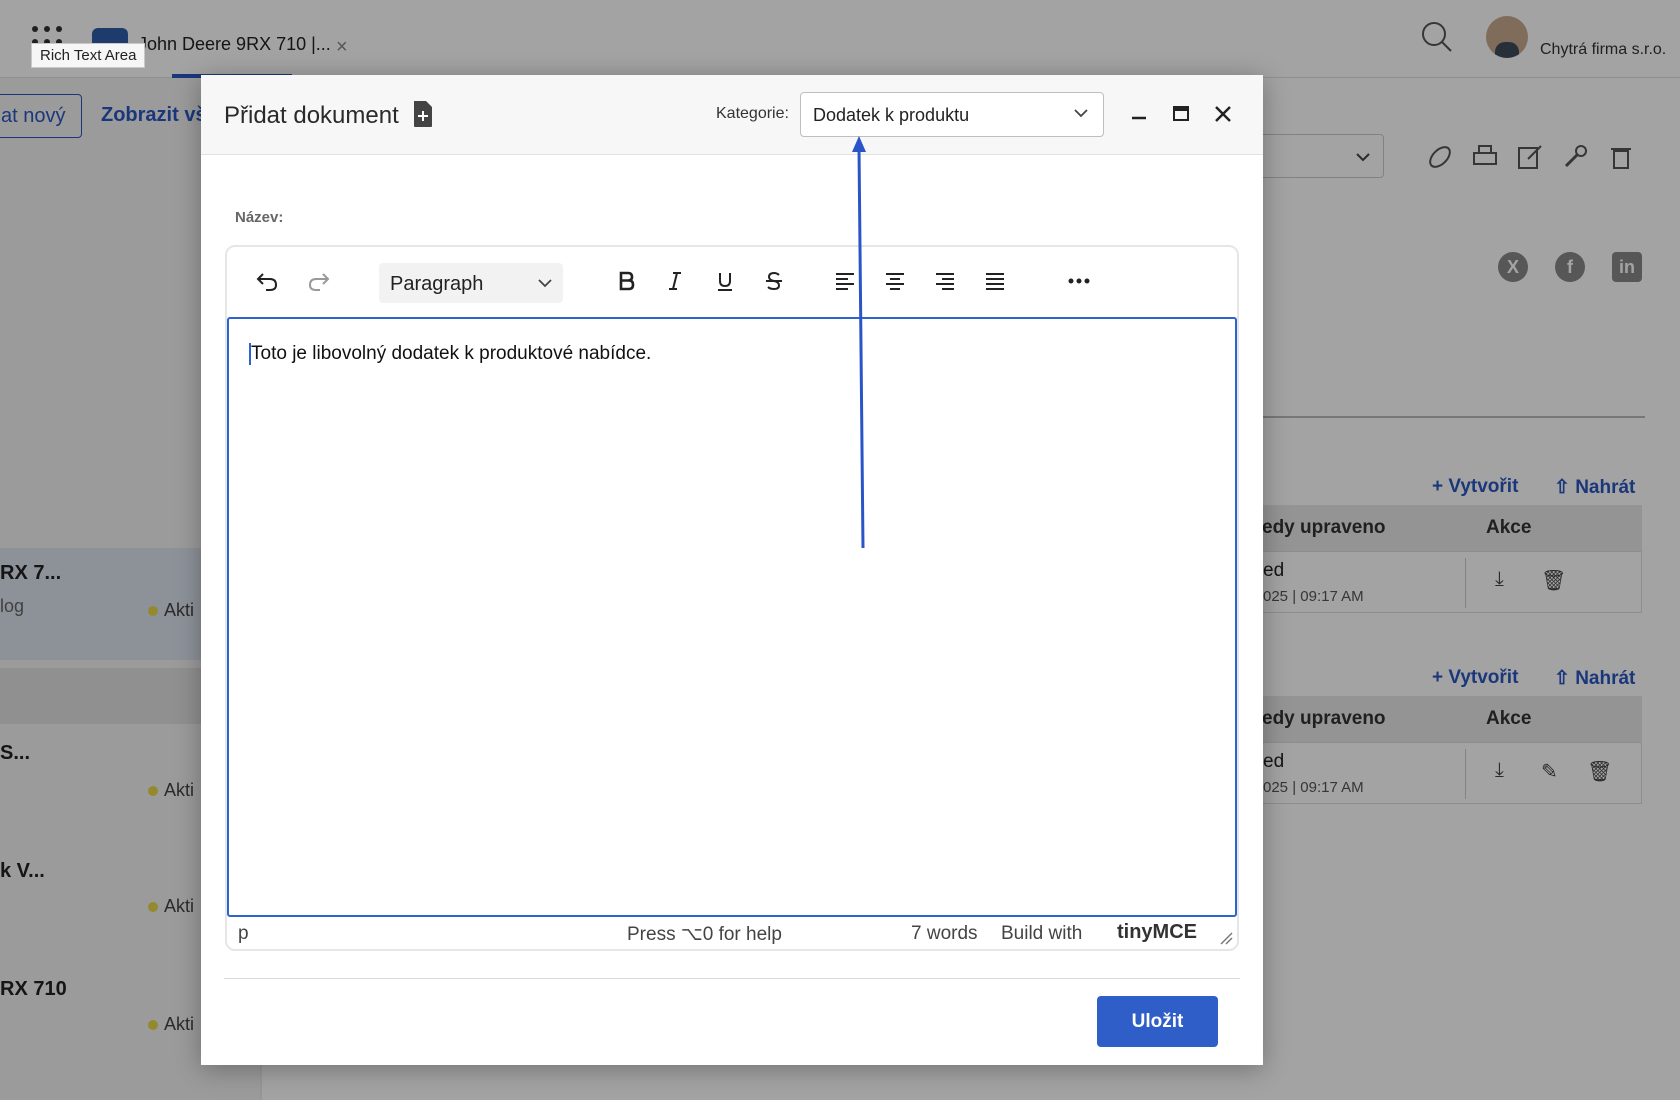 The width and height of the screenshot is (1680, 1100). I want to click on align-right-button, so click(945, 281).